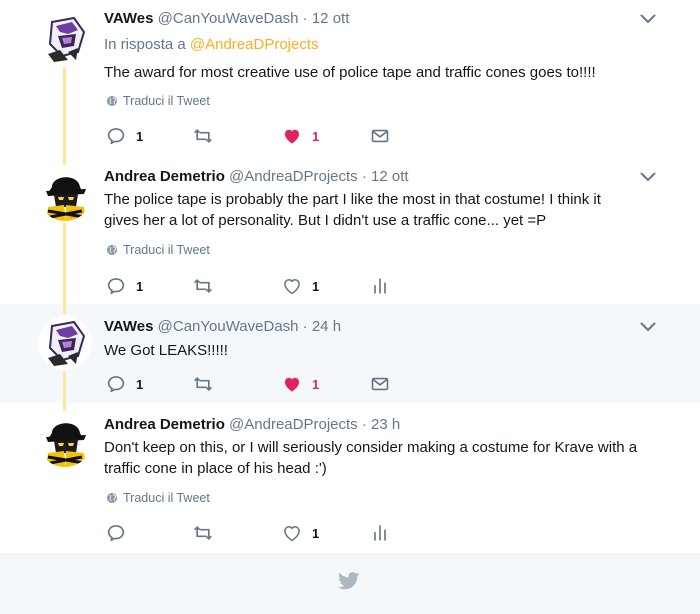 The width and height of the screenshot is (700, 614). What do you see at coordinates (254, 44) in the screenshot?
I see `reply-to-link: @AndreaDProjects` at bounding box center [254, 44].